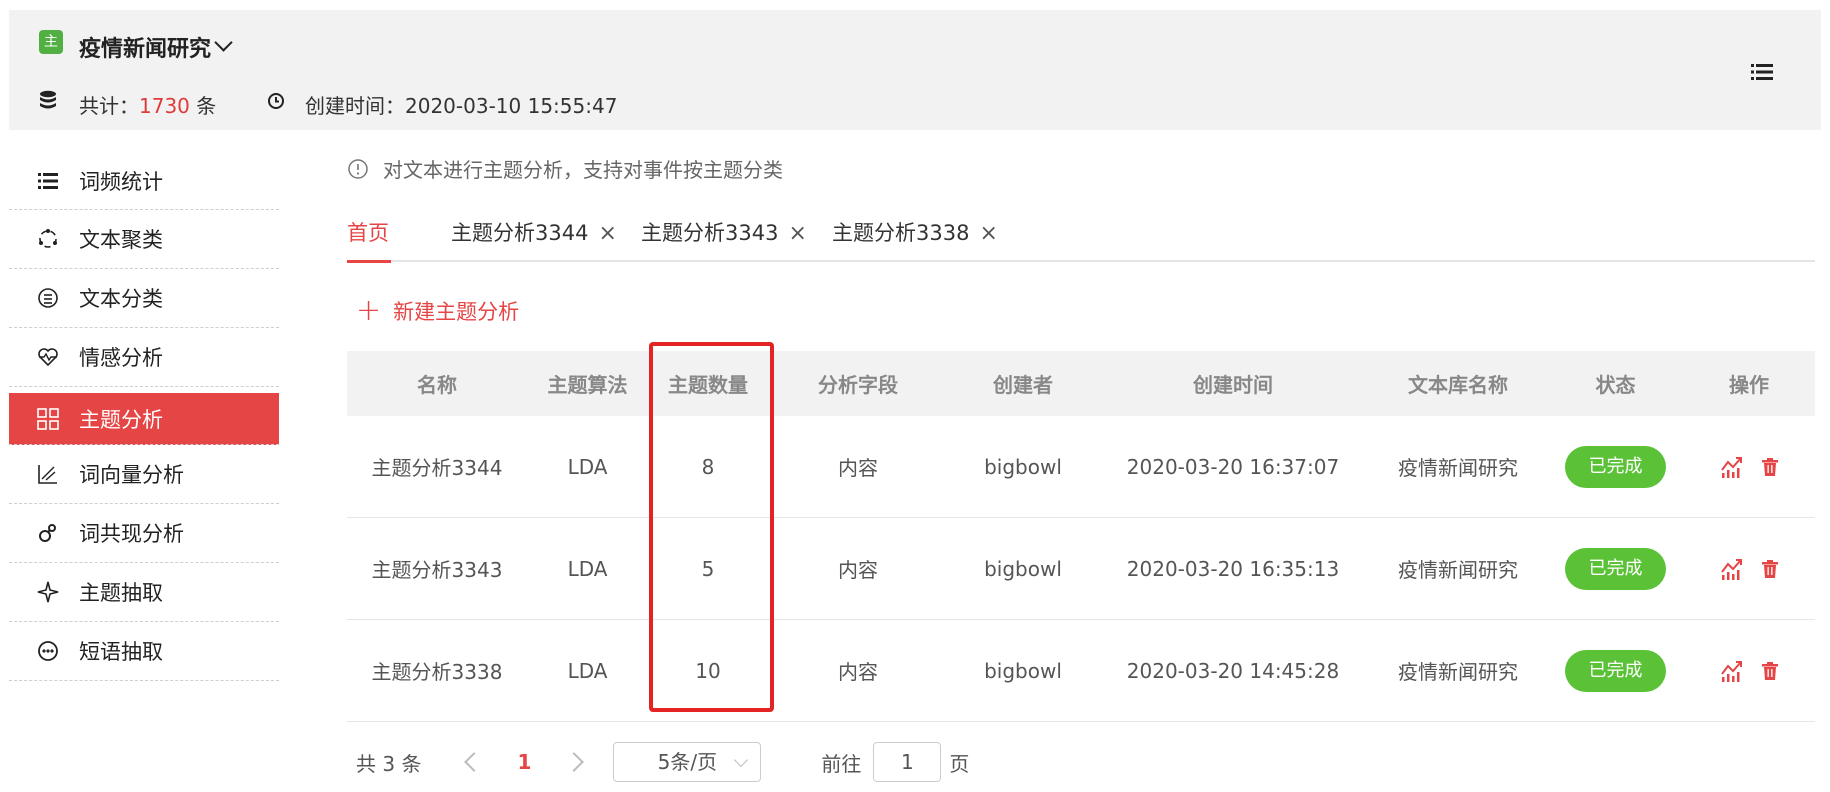  I want to click on tab-topic-3344: 主题分析3344 ×, so click(534, 232).